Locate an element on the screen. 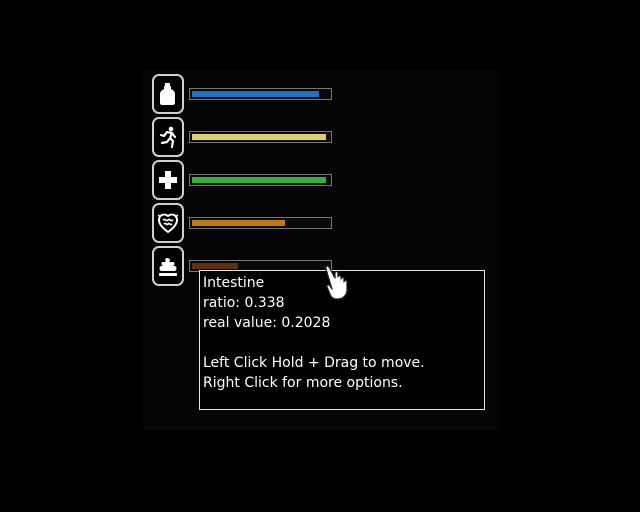  tooltip-real-value: real value: 0.2028 is located at coordinates (267, 323).